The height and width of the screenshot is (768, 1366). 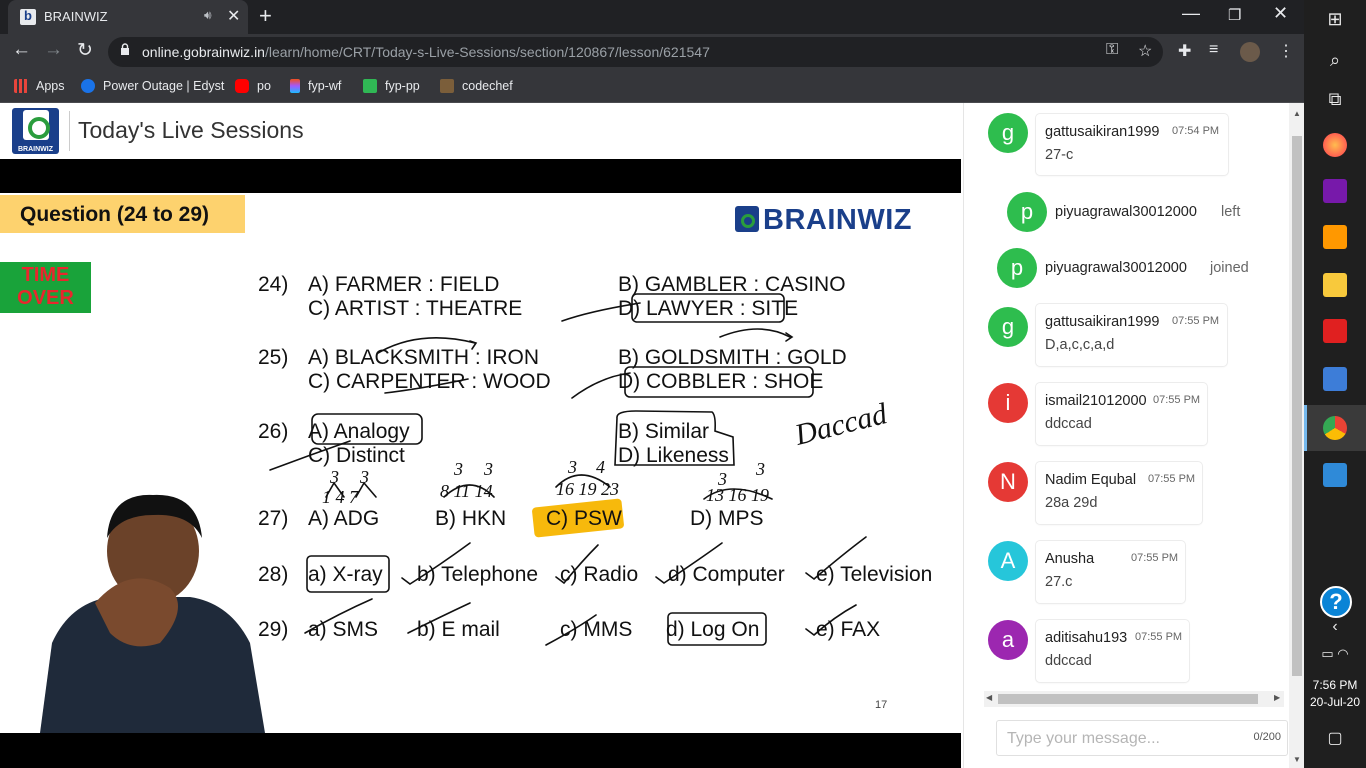 What do you see at coordinates (1008, 482) in the screenshot?
I see `avatar: N` at bounding box center [1008, 482].